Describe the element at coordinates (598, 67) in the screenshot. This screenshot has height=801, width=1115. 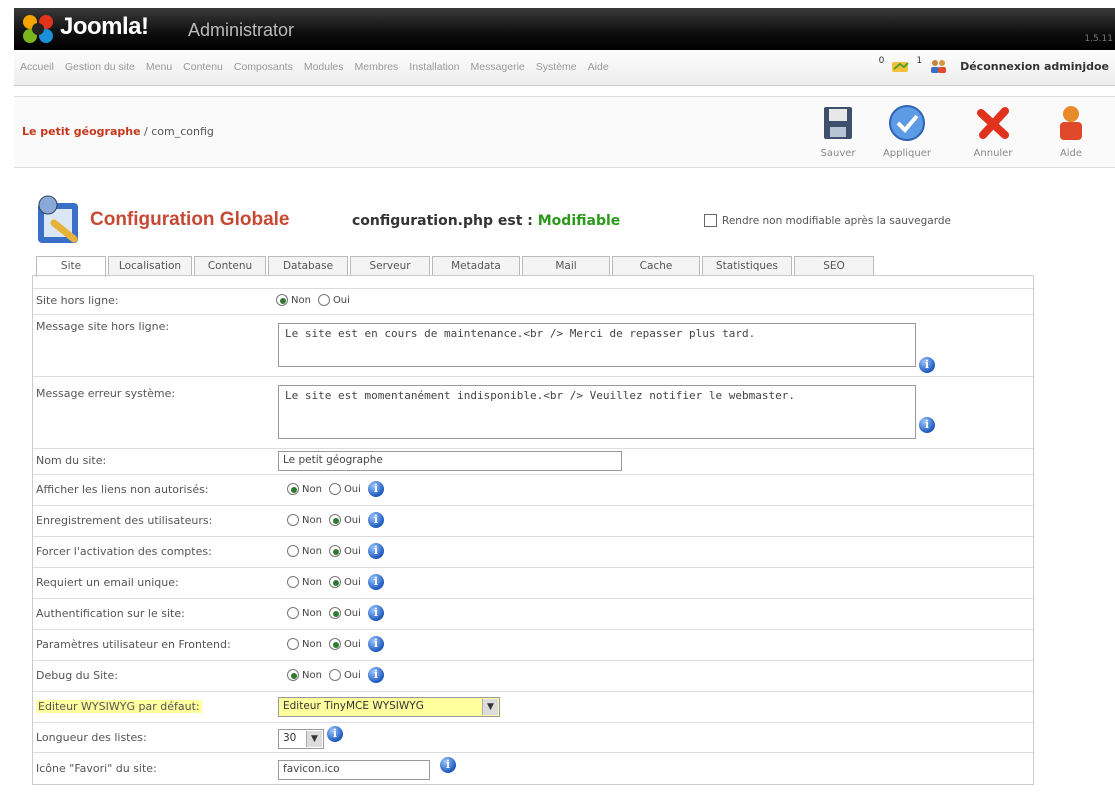
I see `menu-item-help: Aide` at that location.